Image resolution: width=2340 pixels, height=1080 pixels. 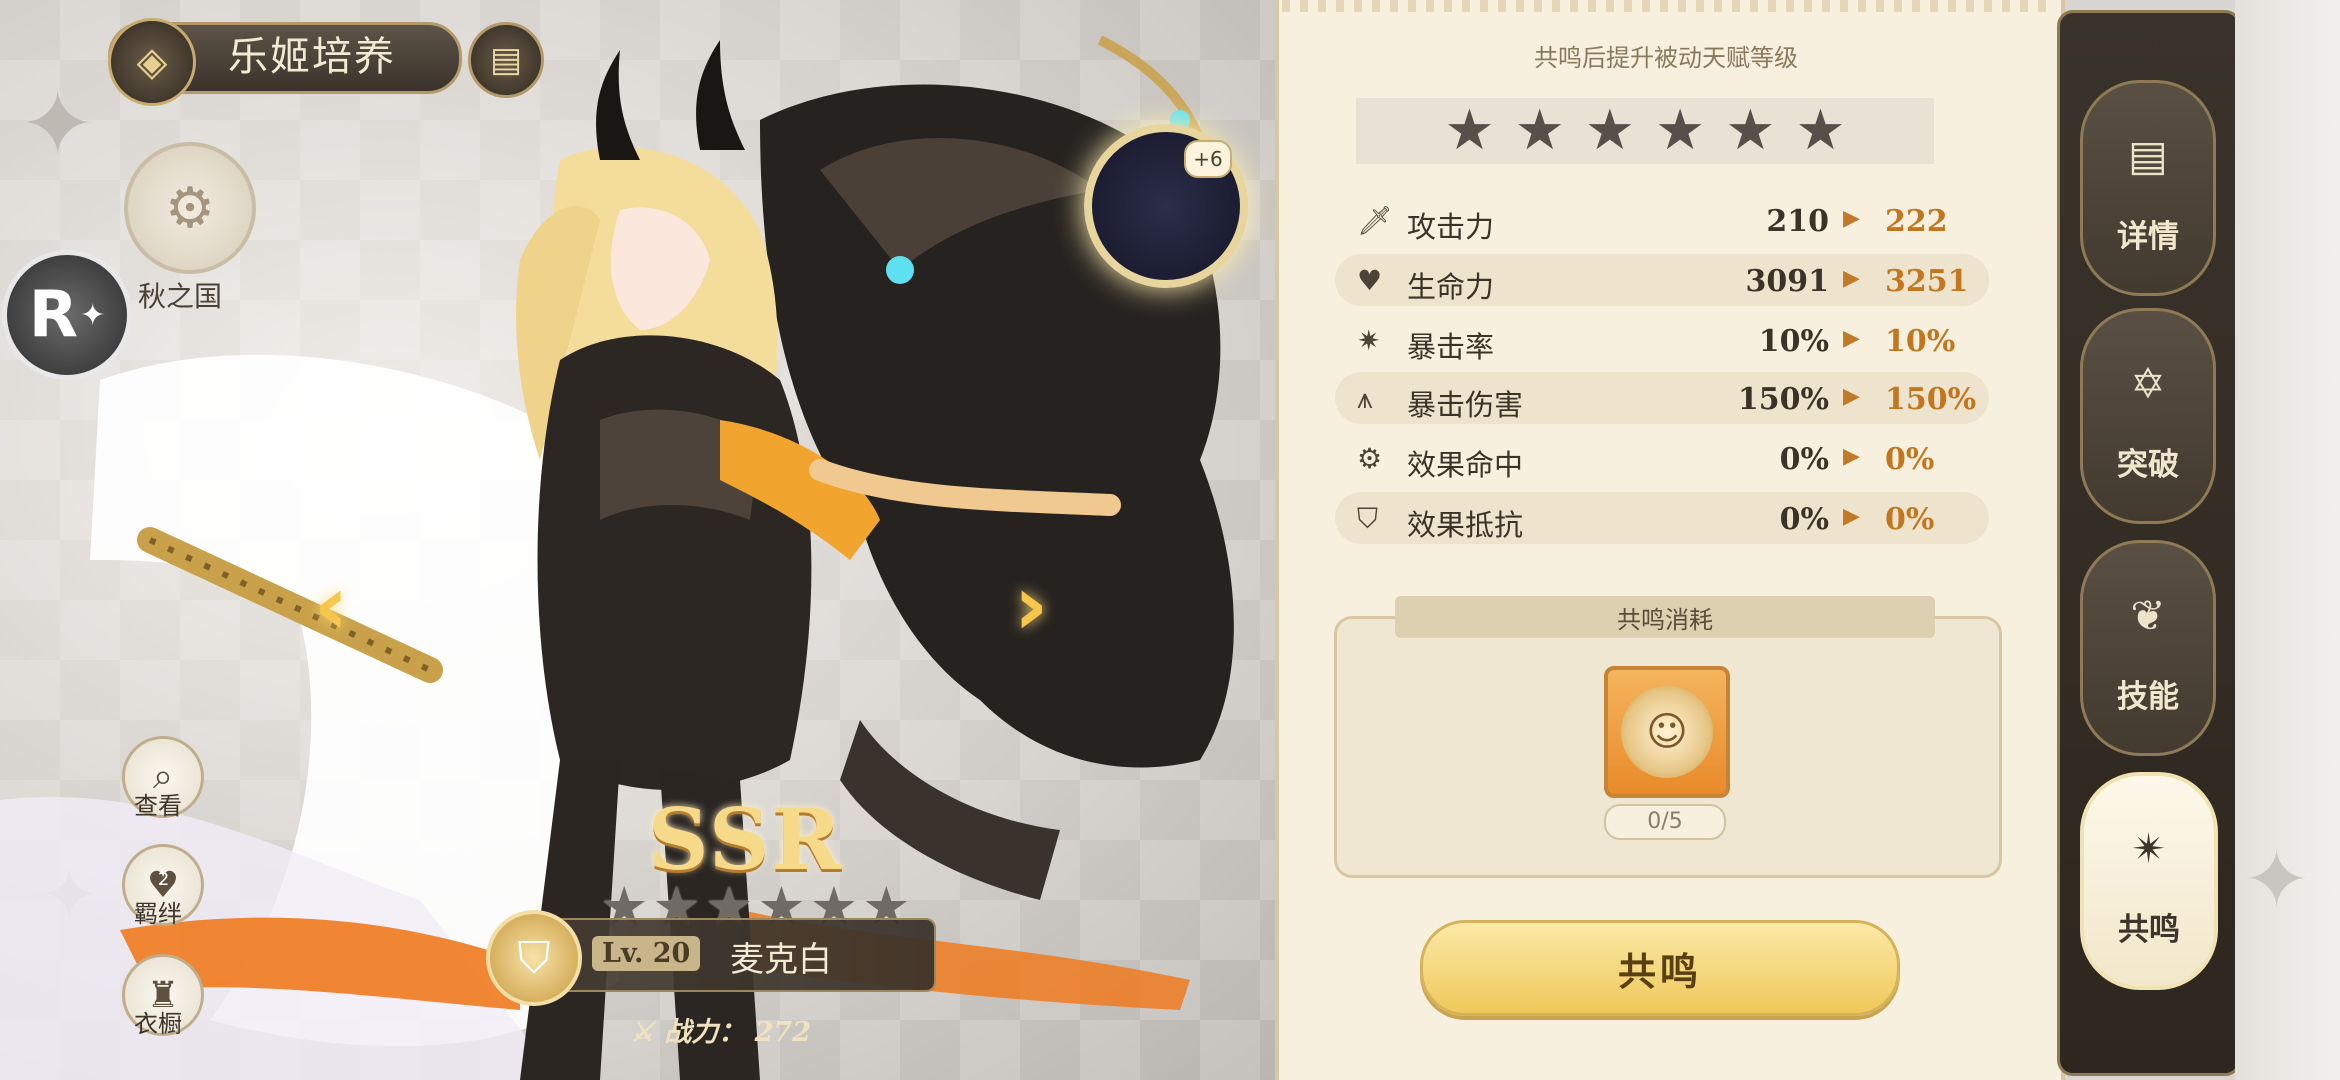 What do you see at coordinates (2149, 848) in the screenshot?
I see `resonance-star-icon: ✴` at bounding box center [2149, 848].